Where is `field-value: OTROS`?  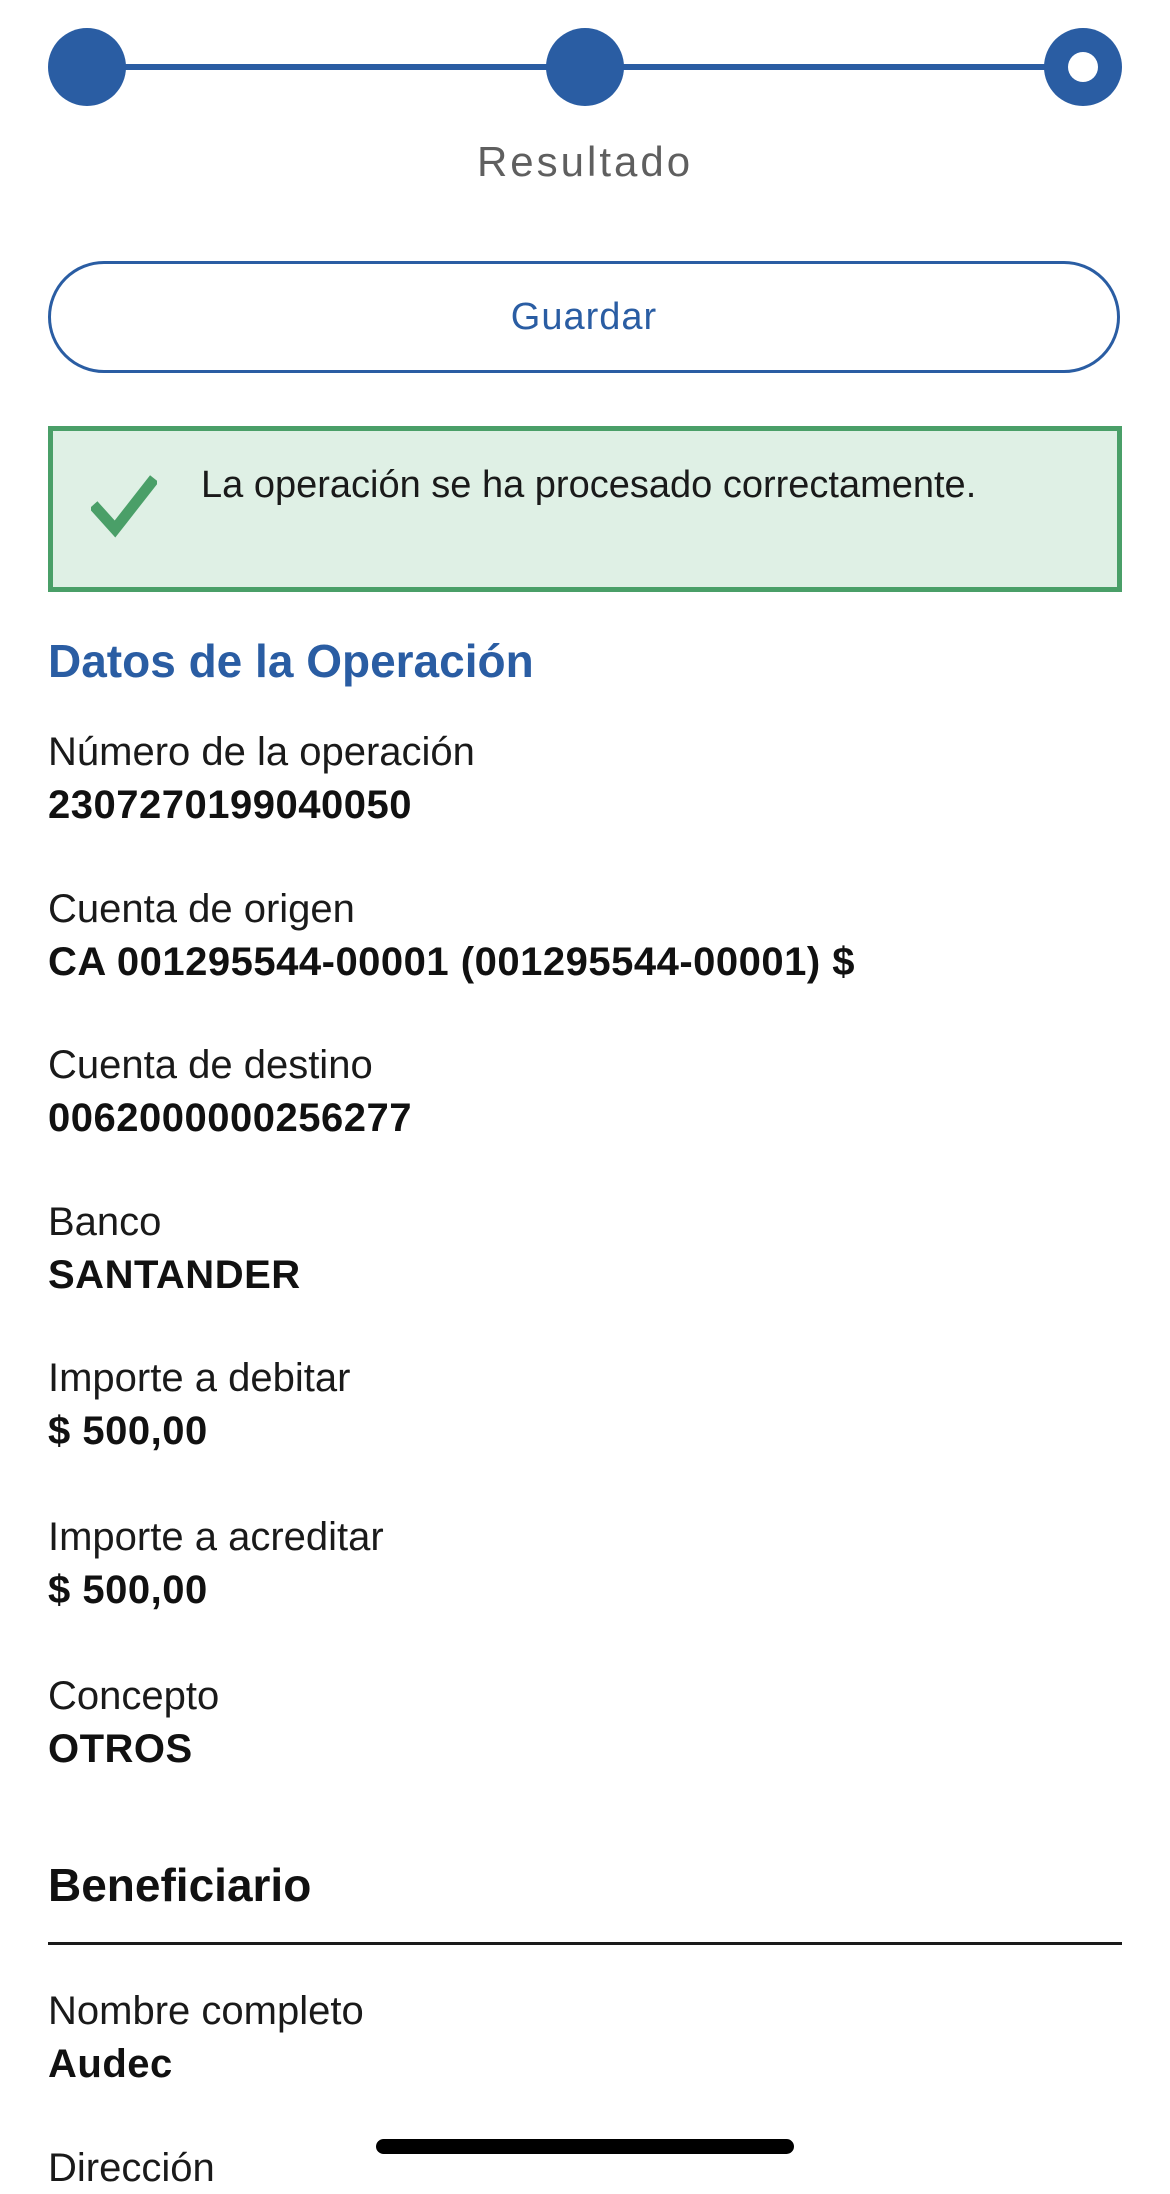
field-value: OTROS is located at coordinates (120, 1749).